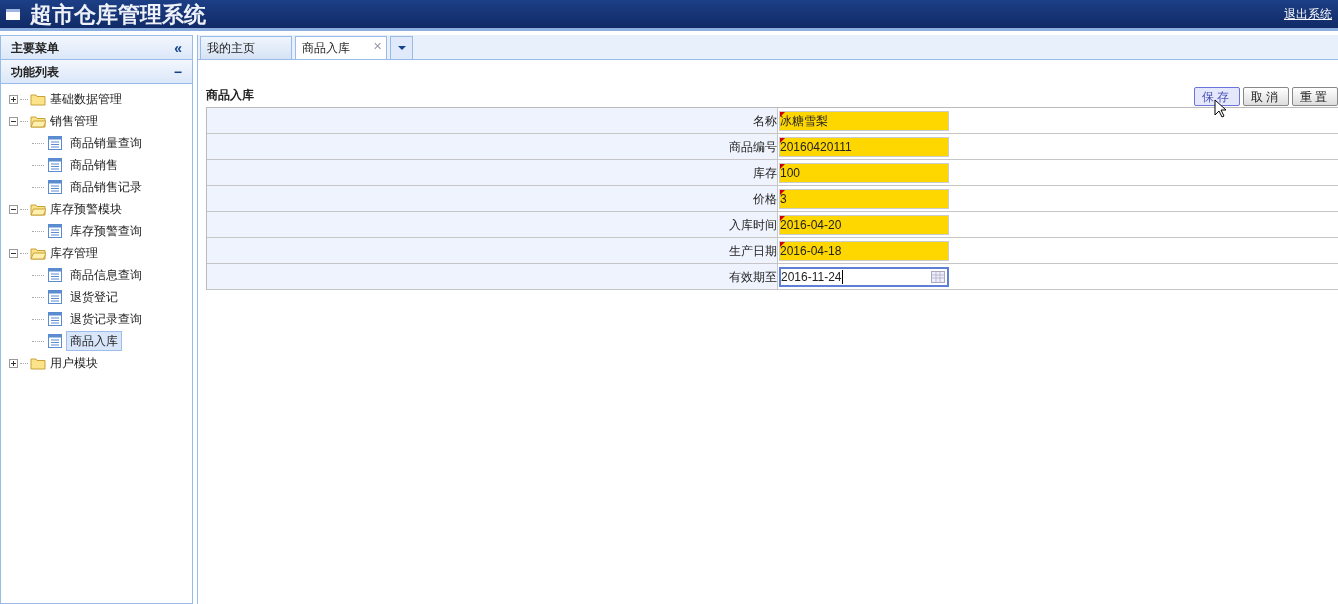 The height and width of the screenshot is (604, 1338). What do you see at coordinates (1266, 96) in the screenshot?
I see `form-button: 取消` at bounding box center [1266, 96].